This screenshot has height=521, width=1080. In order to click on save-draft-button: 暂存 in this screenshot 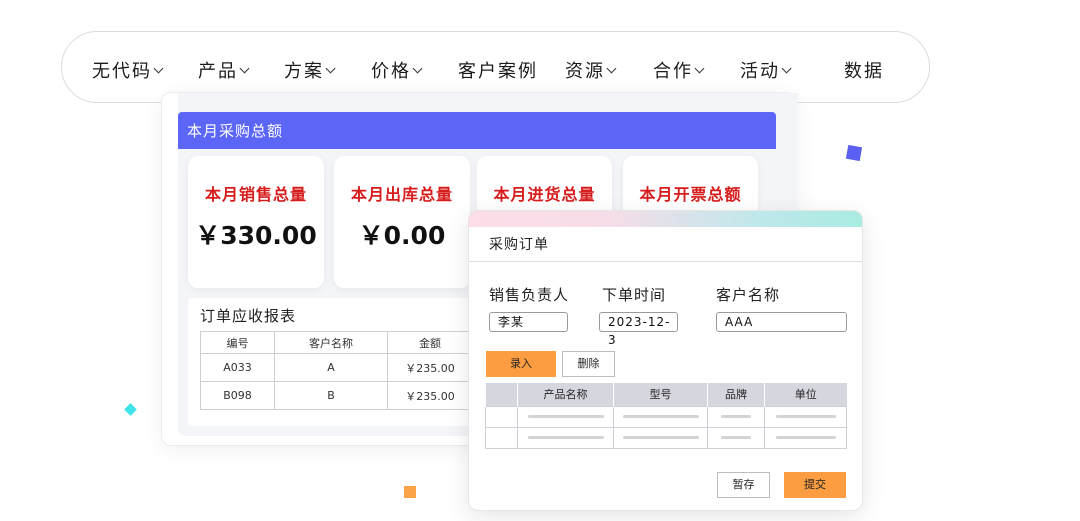, I will do `click(743, 485)`.